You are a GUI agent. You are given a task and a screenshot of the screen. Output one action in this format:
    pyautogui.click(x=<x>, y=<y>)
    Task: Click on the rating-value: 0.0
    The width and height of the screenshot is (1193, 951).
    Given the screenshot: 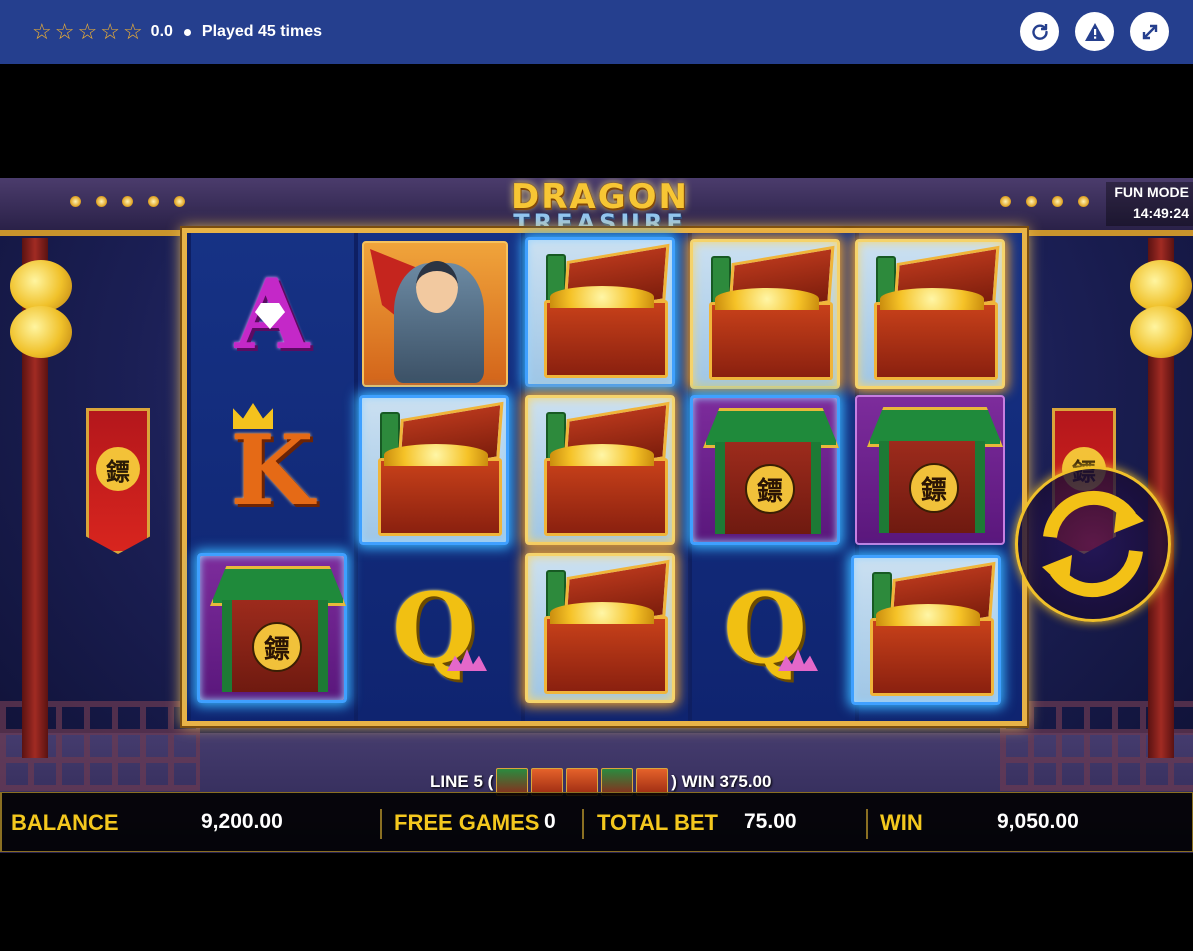 What is the action you would take?
    pyautogui.click(x=161, y=31)
    